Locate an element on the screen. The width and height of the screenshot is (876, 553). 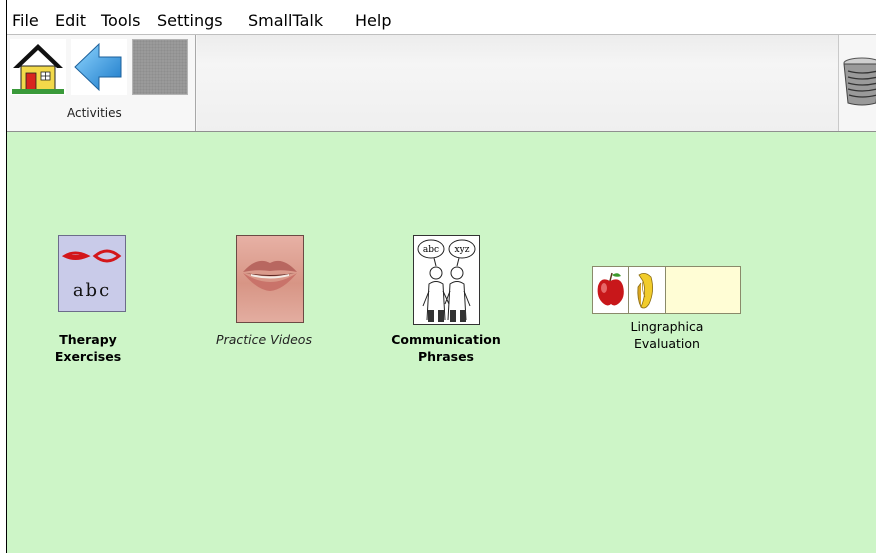
home-icon is located at coordinates (38, 69).